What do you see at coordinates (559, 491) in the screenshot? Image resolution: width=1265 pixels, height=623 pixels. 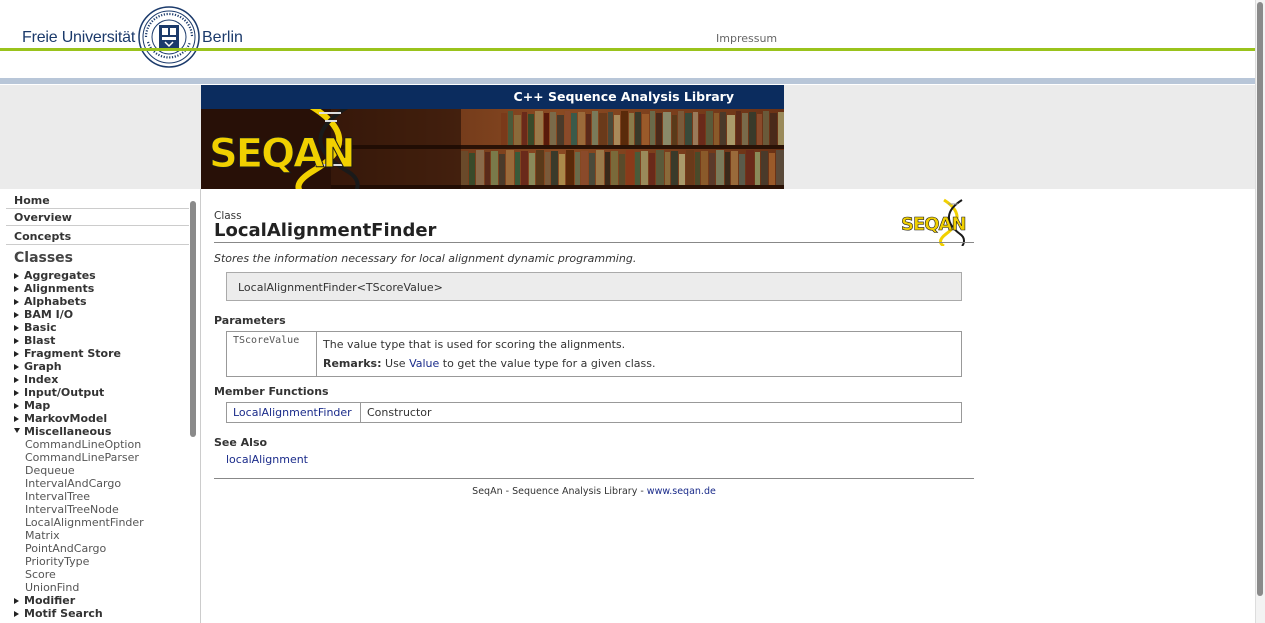 I see `footer-text: SeqAn - Sequence Analysis Library -` at bounding box center [559, 491].